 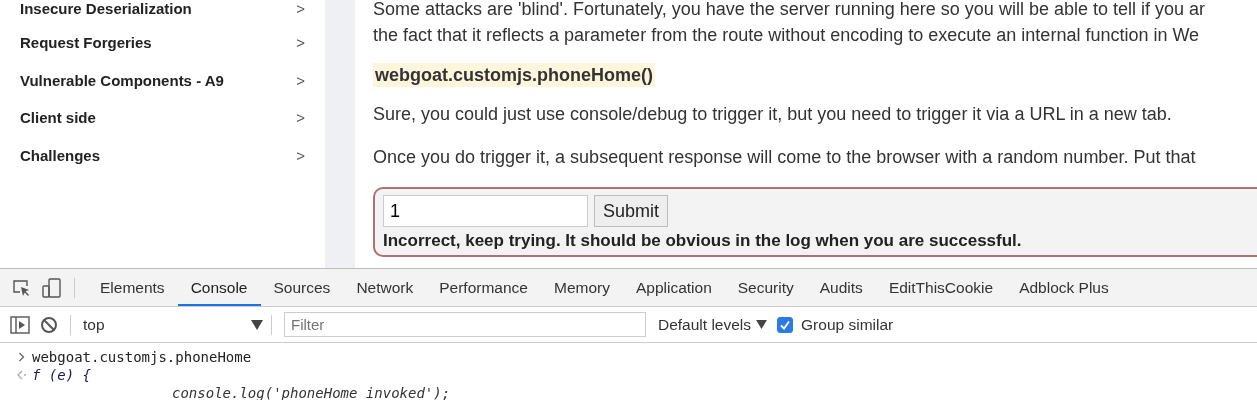 What do you see at coordinates (162, 80) in the screenshot?
I see `sidebar-item: Vulnerable Components - A9 >` at bounding box center [162, 80].